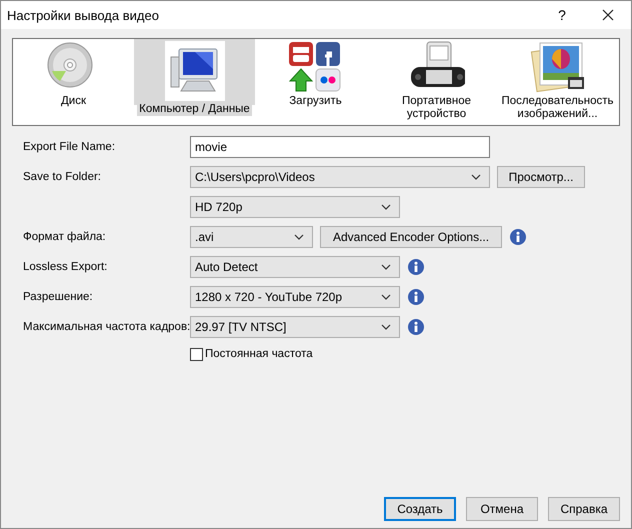 The height and width of the screenshot is (529, 632). What do you see at coordinates (251, 237) in the screenshot?
I see `dropdown: .avi` at bounding box center [251, 237].